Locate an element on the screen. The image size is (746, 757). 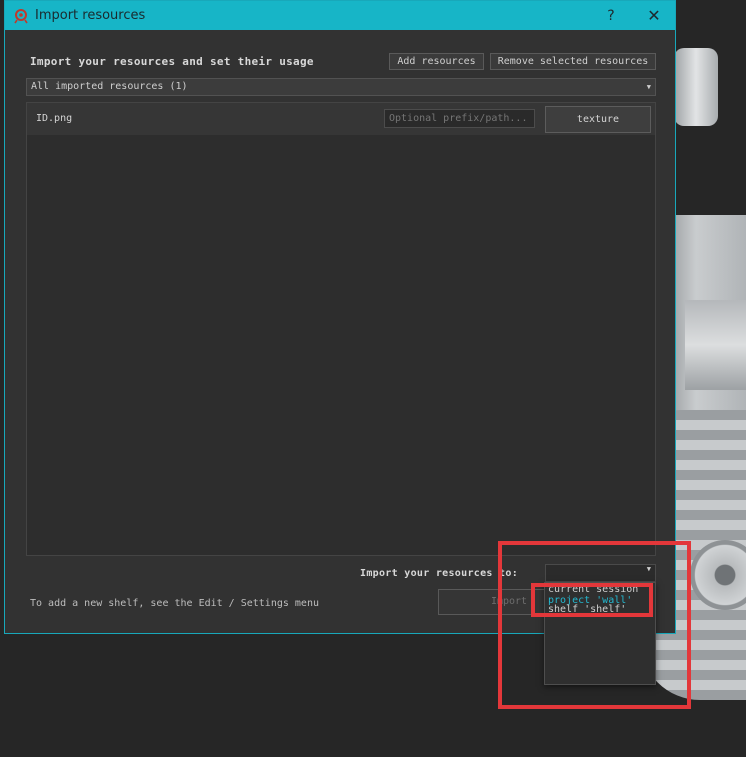
prefix-path-input is located at coordinates (459, 118).